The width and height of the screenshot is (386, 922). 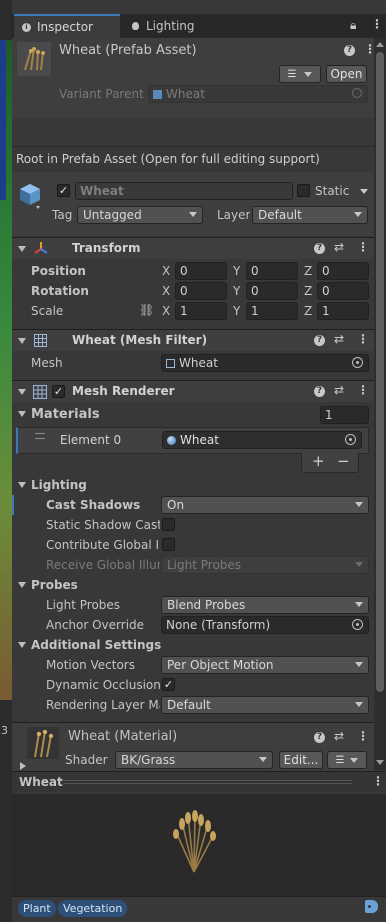 I want to click on layer-label: Layer, so click(x=234, y=215).